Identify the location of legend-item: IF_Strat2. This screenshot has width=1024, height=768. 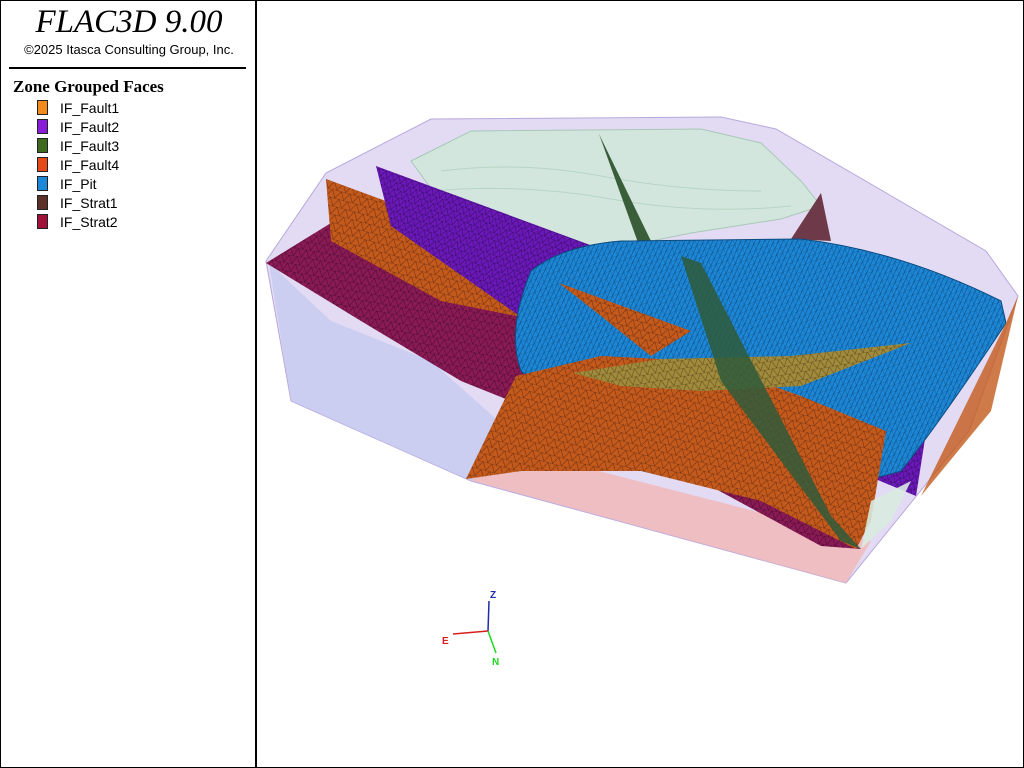
(78, 221).